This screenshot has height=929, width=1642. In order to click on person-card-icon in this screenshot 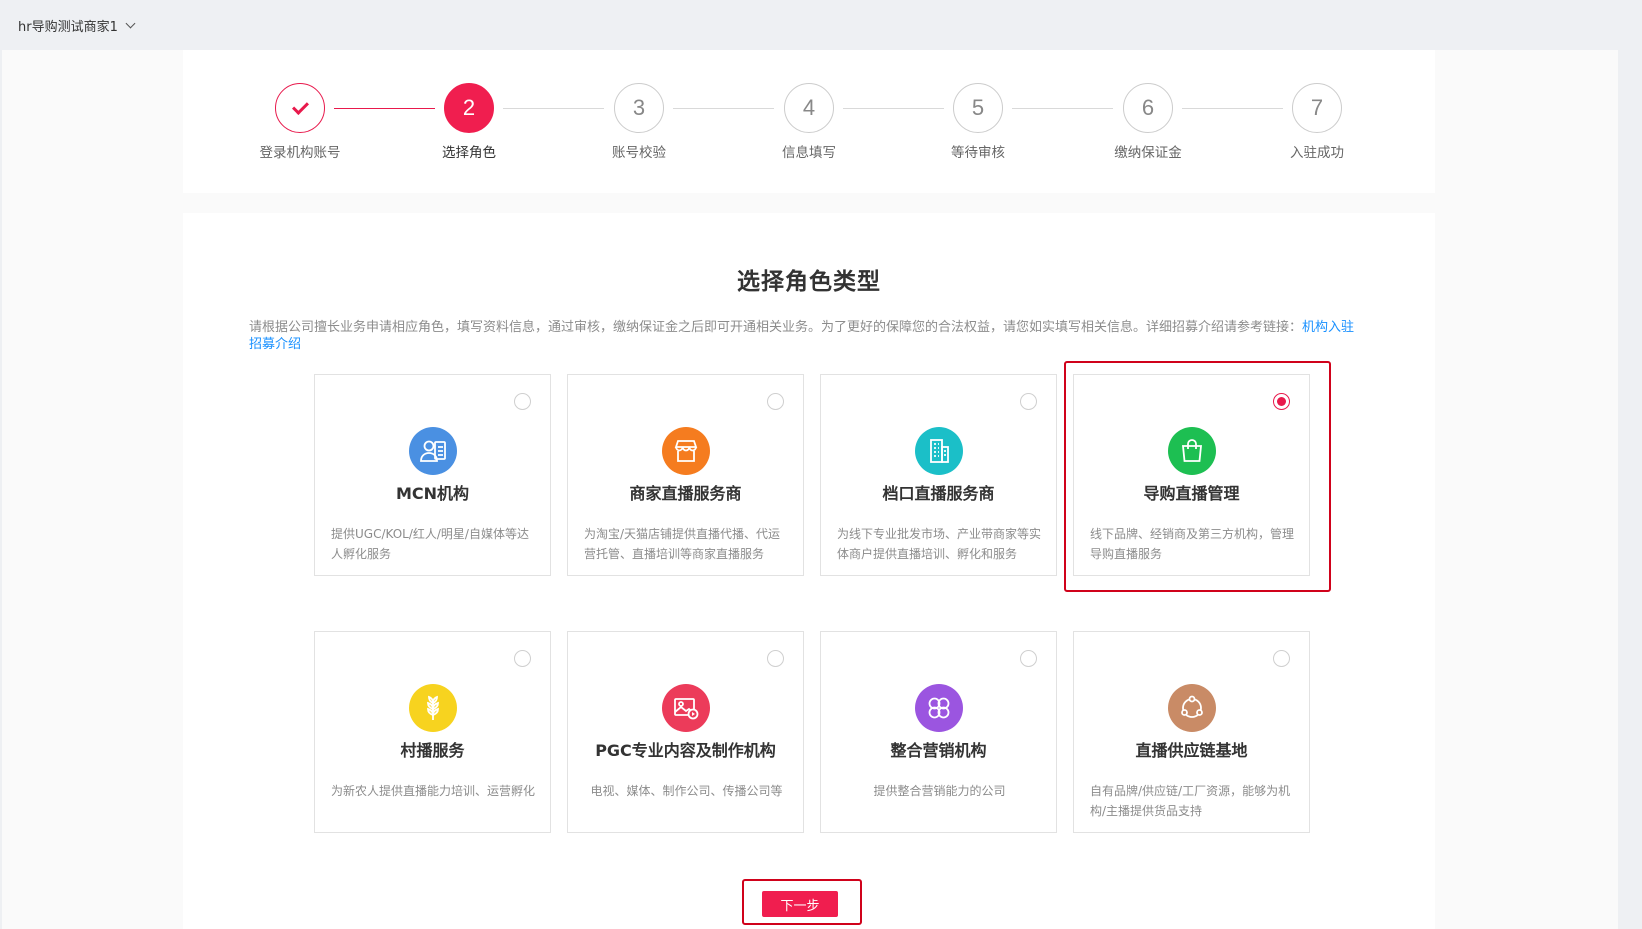, I will do `click(433, 451)`.